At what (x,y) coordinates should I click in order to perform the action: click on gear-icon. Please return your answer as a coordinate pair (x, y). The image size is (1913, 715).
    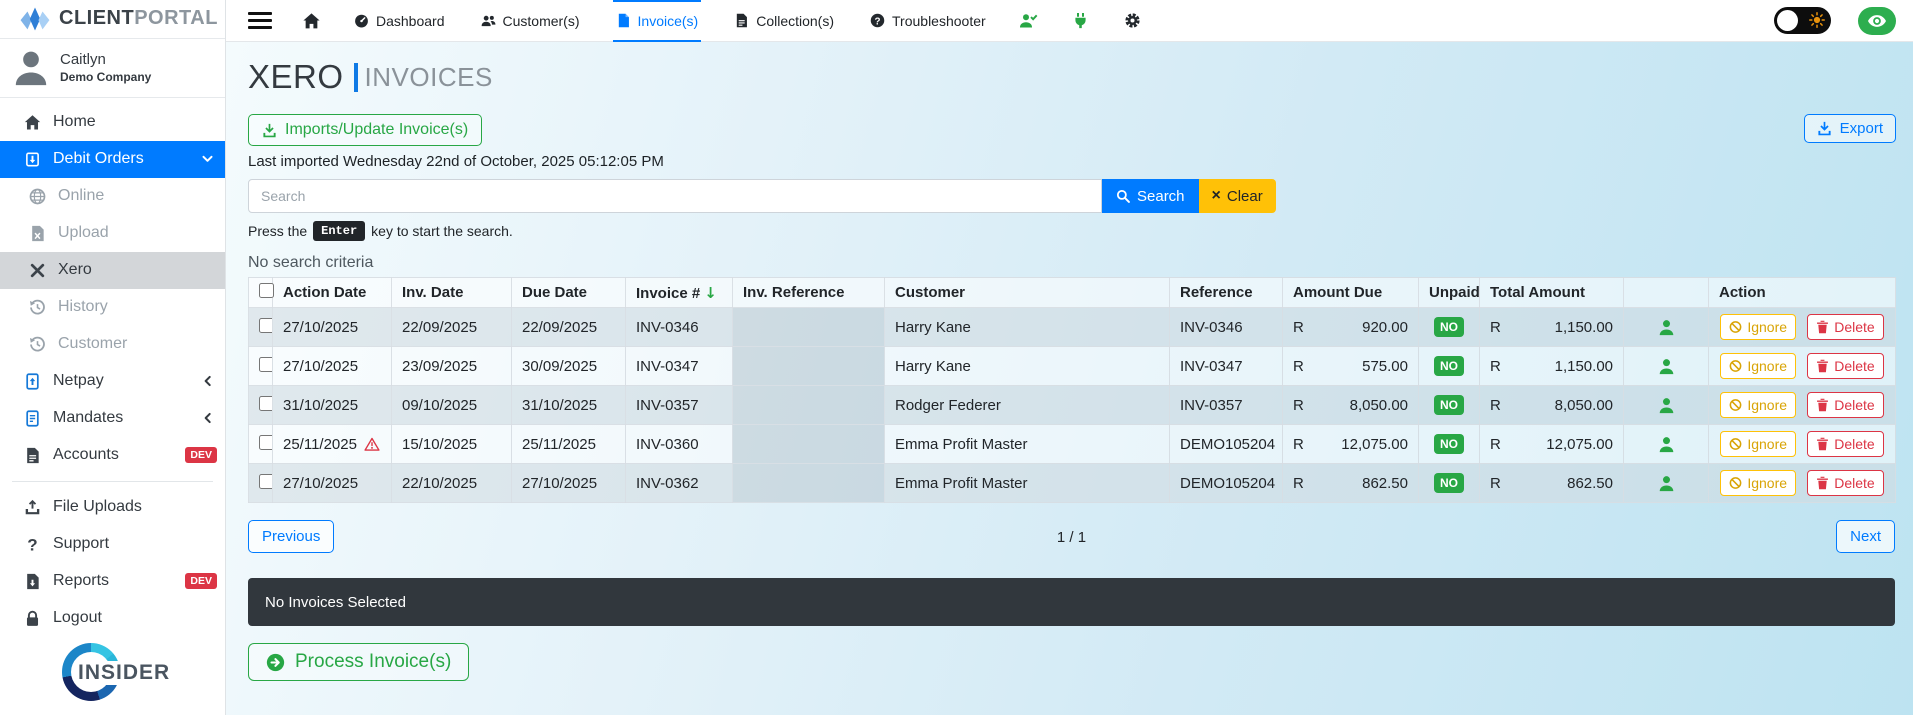
    Looking at the image, I should click on (1132, 20).